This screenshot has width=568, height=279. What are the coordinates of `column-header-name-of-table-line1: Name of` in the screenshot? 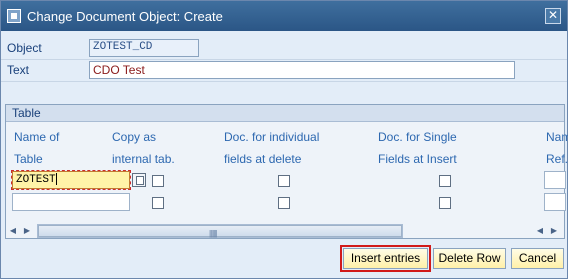 It's located at (37, 137).